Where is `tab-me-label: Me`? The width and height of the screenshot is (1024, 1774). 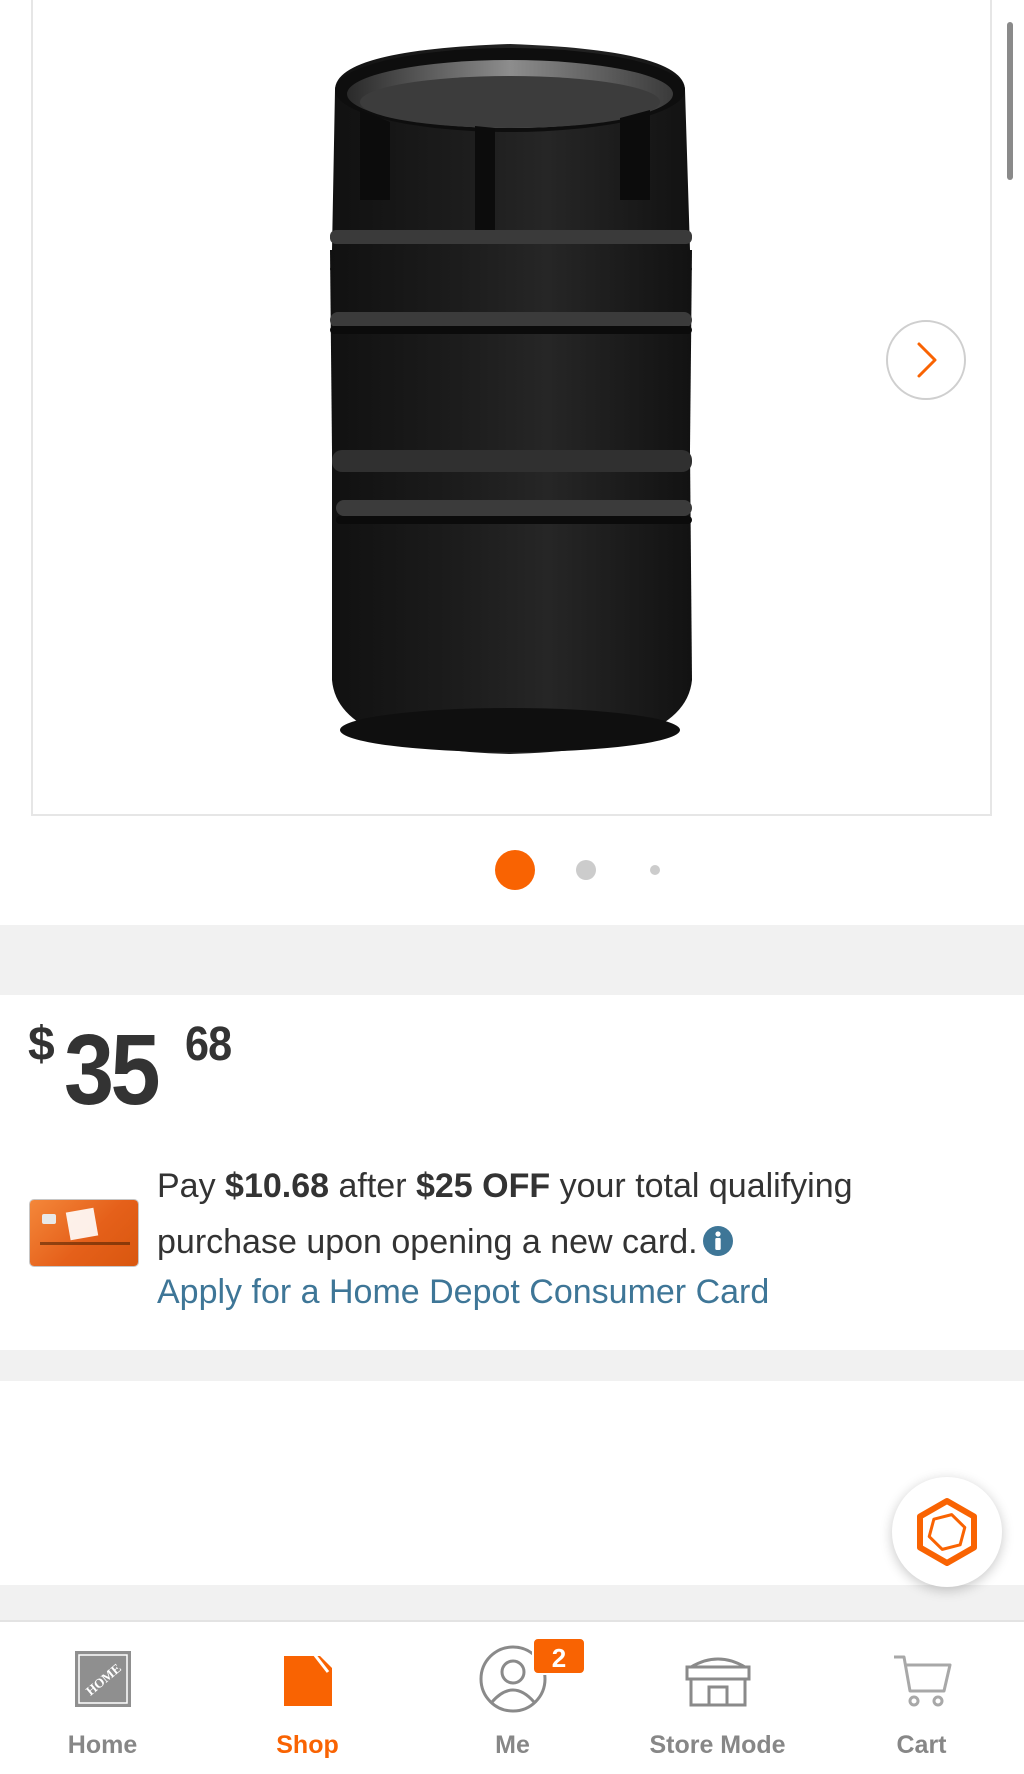
tab-me-label: Me is located at coordinates (512, 1745).